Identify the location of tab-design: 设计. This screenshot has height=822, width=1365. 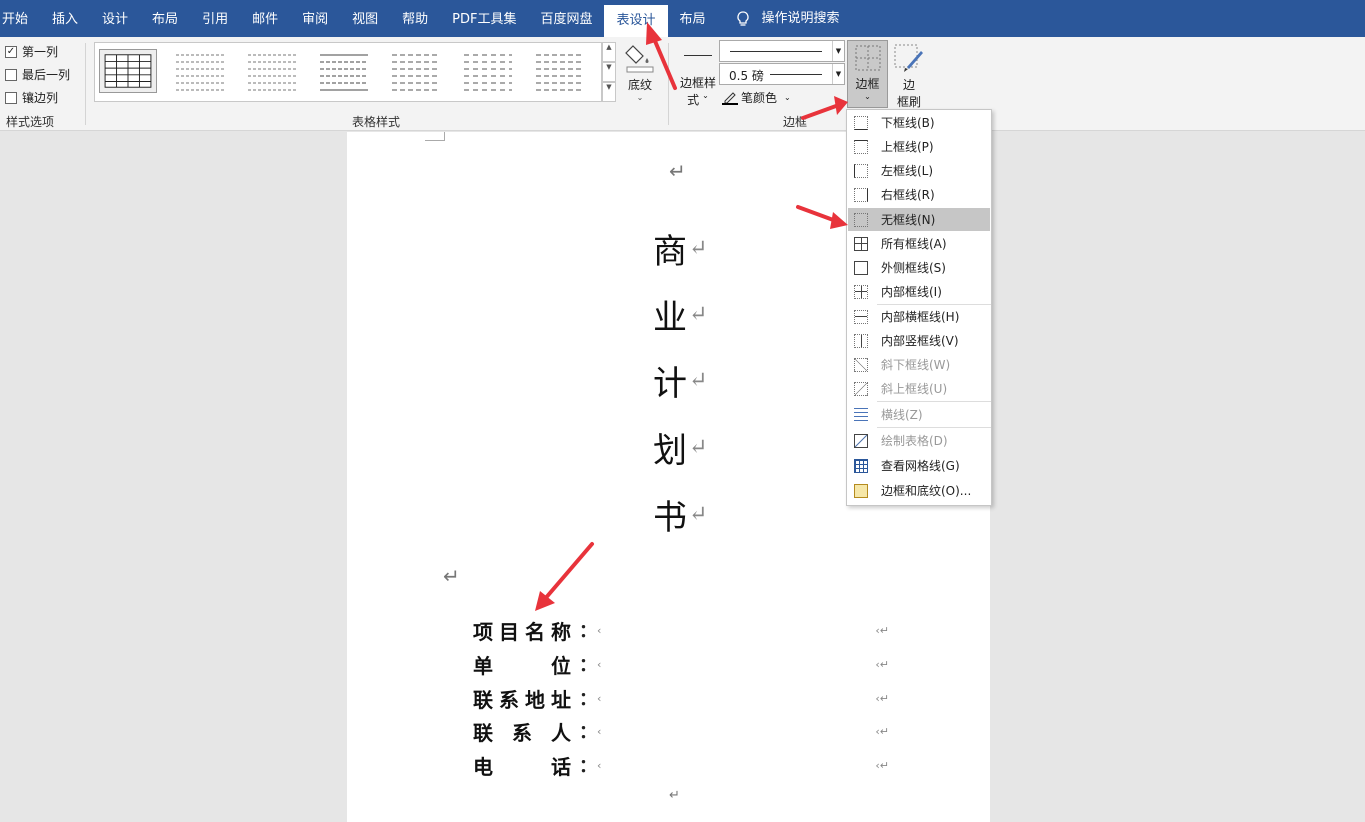
(115, 18).